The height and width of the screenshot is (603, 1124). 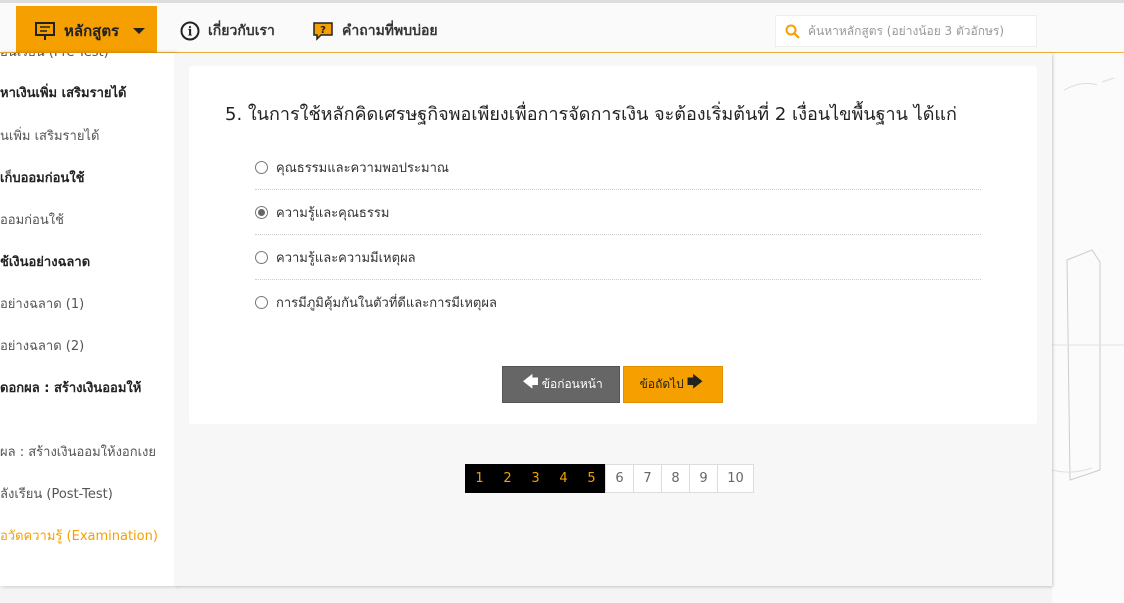 What do you see at coordinates (619, 478) in the screenshot?
I see `page-6: 6` at bounding box center [619, 478].